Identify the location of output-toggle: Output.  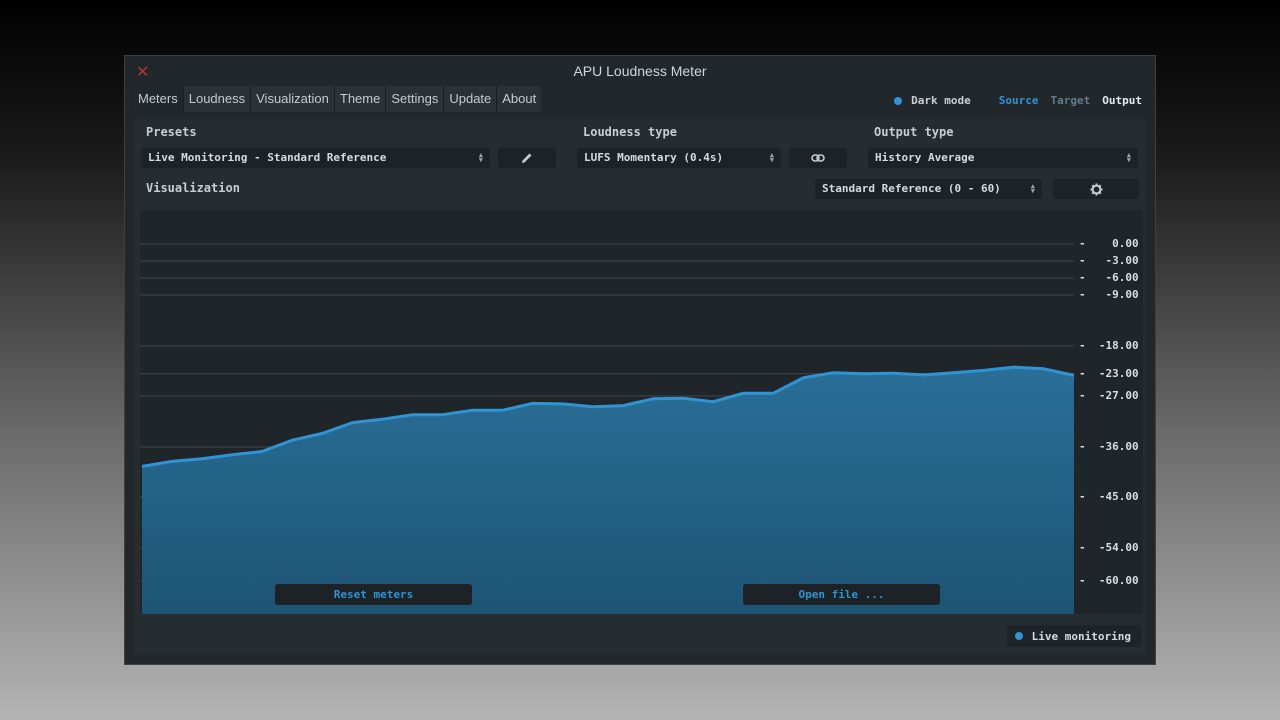
(1122, 100).